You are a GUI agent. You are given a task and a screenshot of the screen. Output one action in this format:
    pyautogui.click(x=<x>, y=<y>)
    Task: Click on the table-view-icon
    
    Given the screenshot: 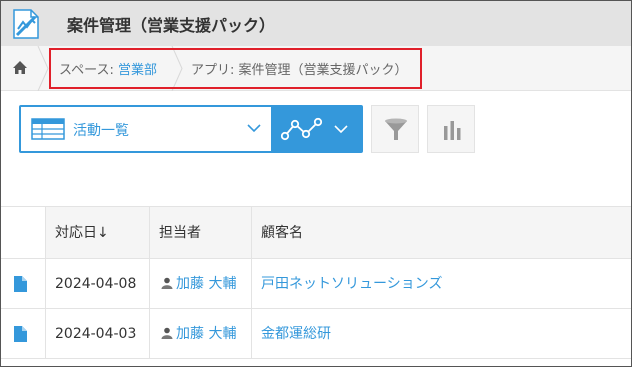 What is the action you would take?
    pyautogui.click(x=48, y=129)
    